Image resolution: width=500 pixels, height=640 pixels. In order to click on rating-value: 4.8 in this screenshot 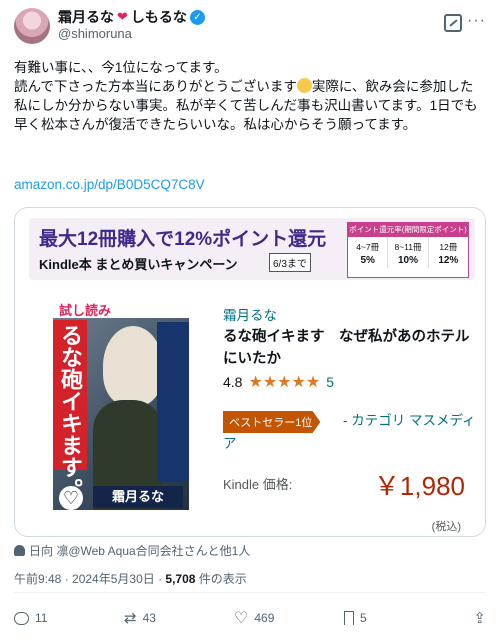, I will do `click(233, 382)`.